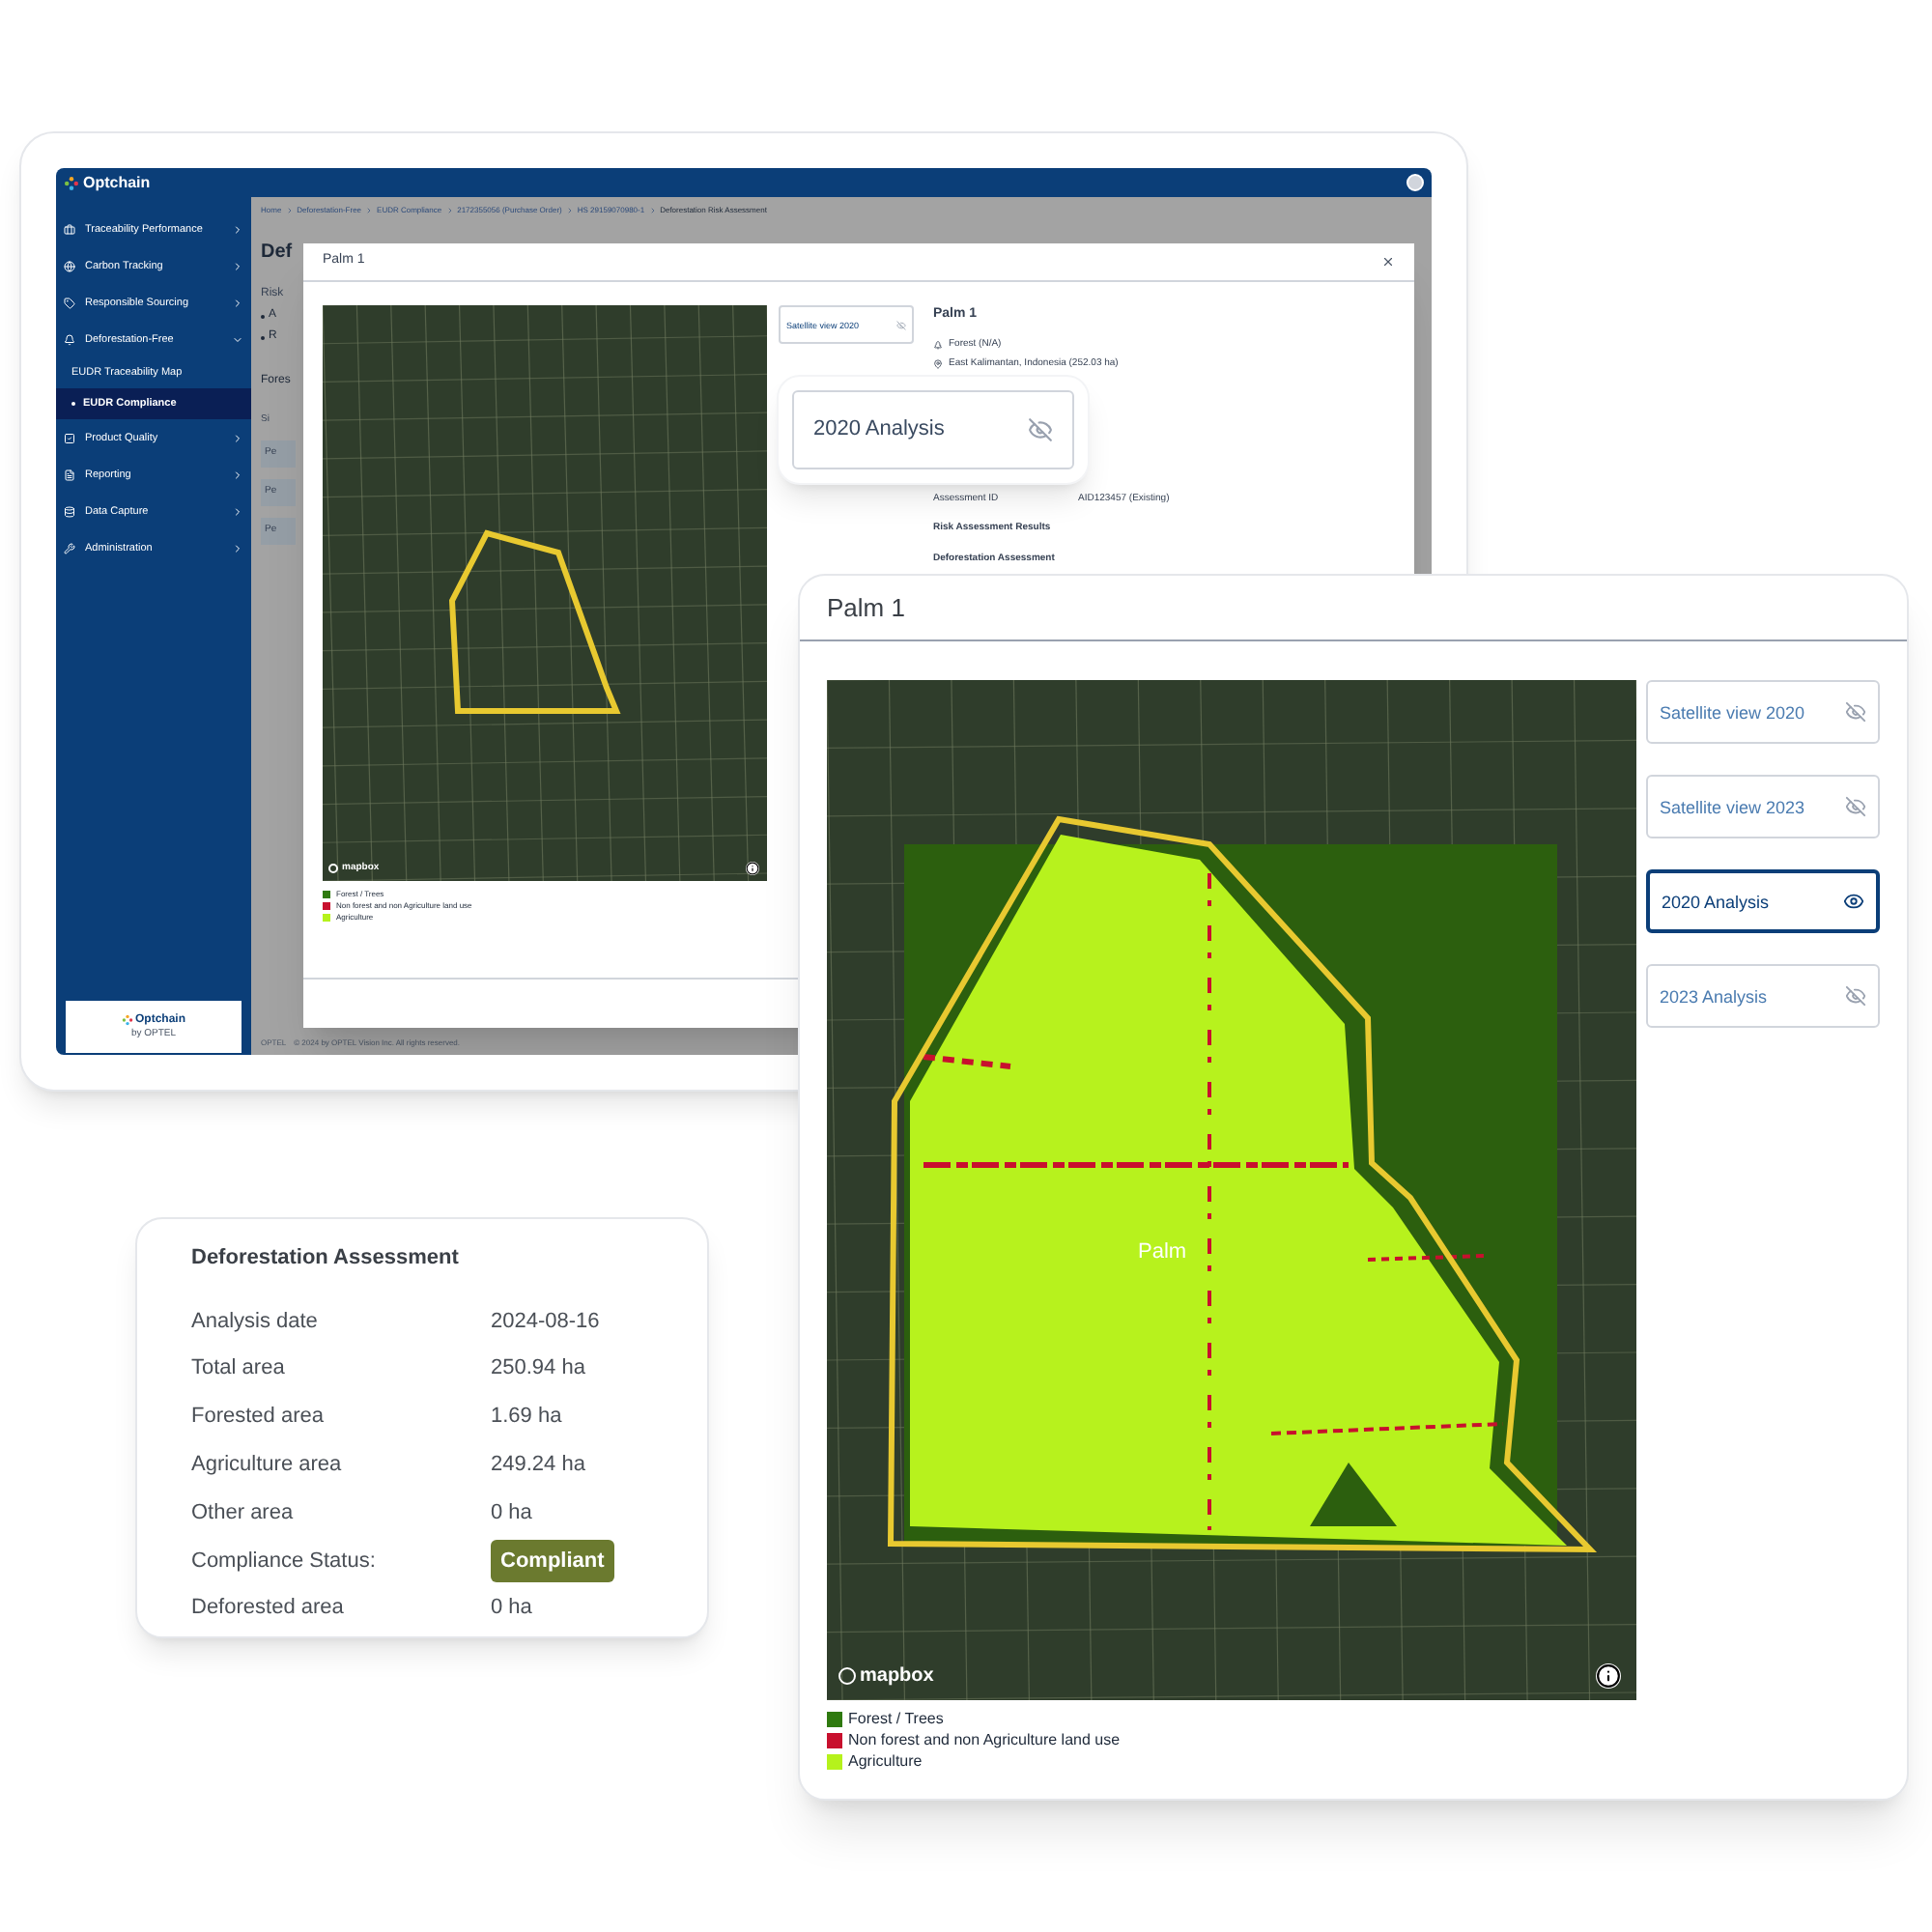 Image resolution: width=1932 pixels, height=1932 pixels. I want to click on map-pin-icon, so click(938, 364).